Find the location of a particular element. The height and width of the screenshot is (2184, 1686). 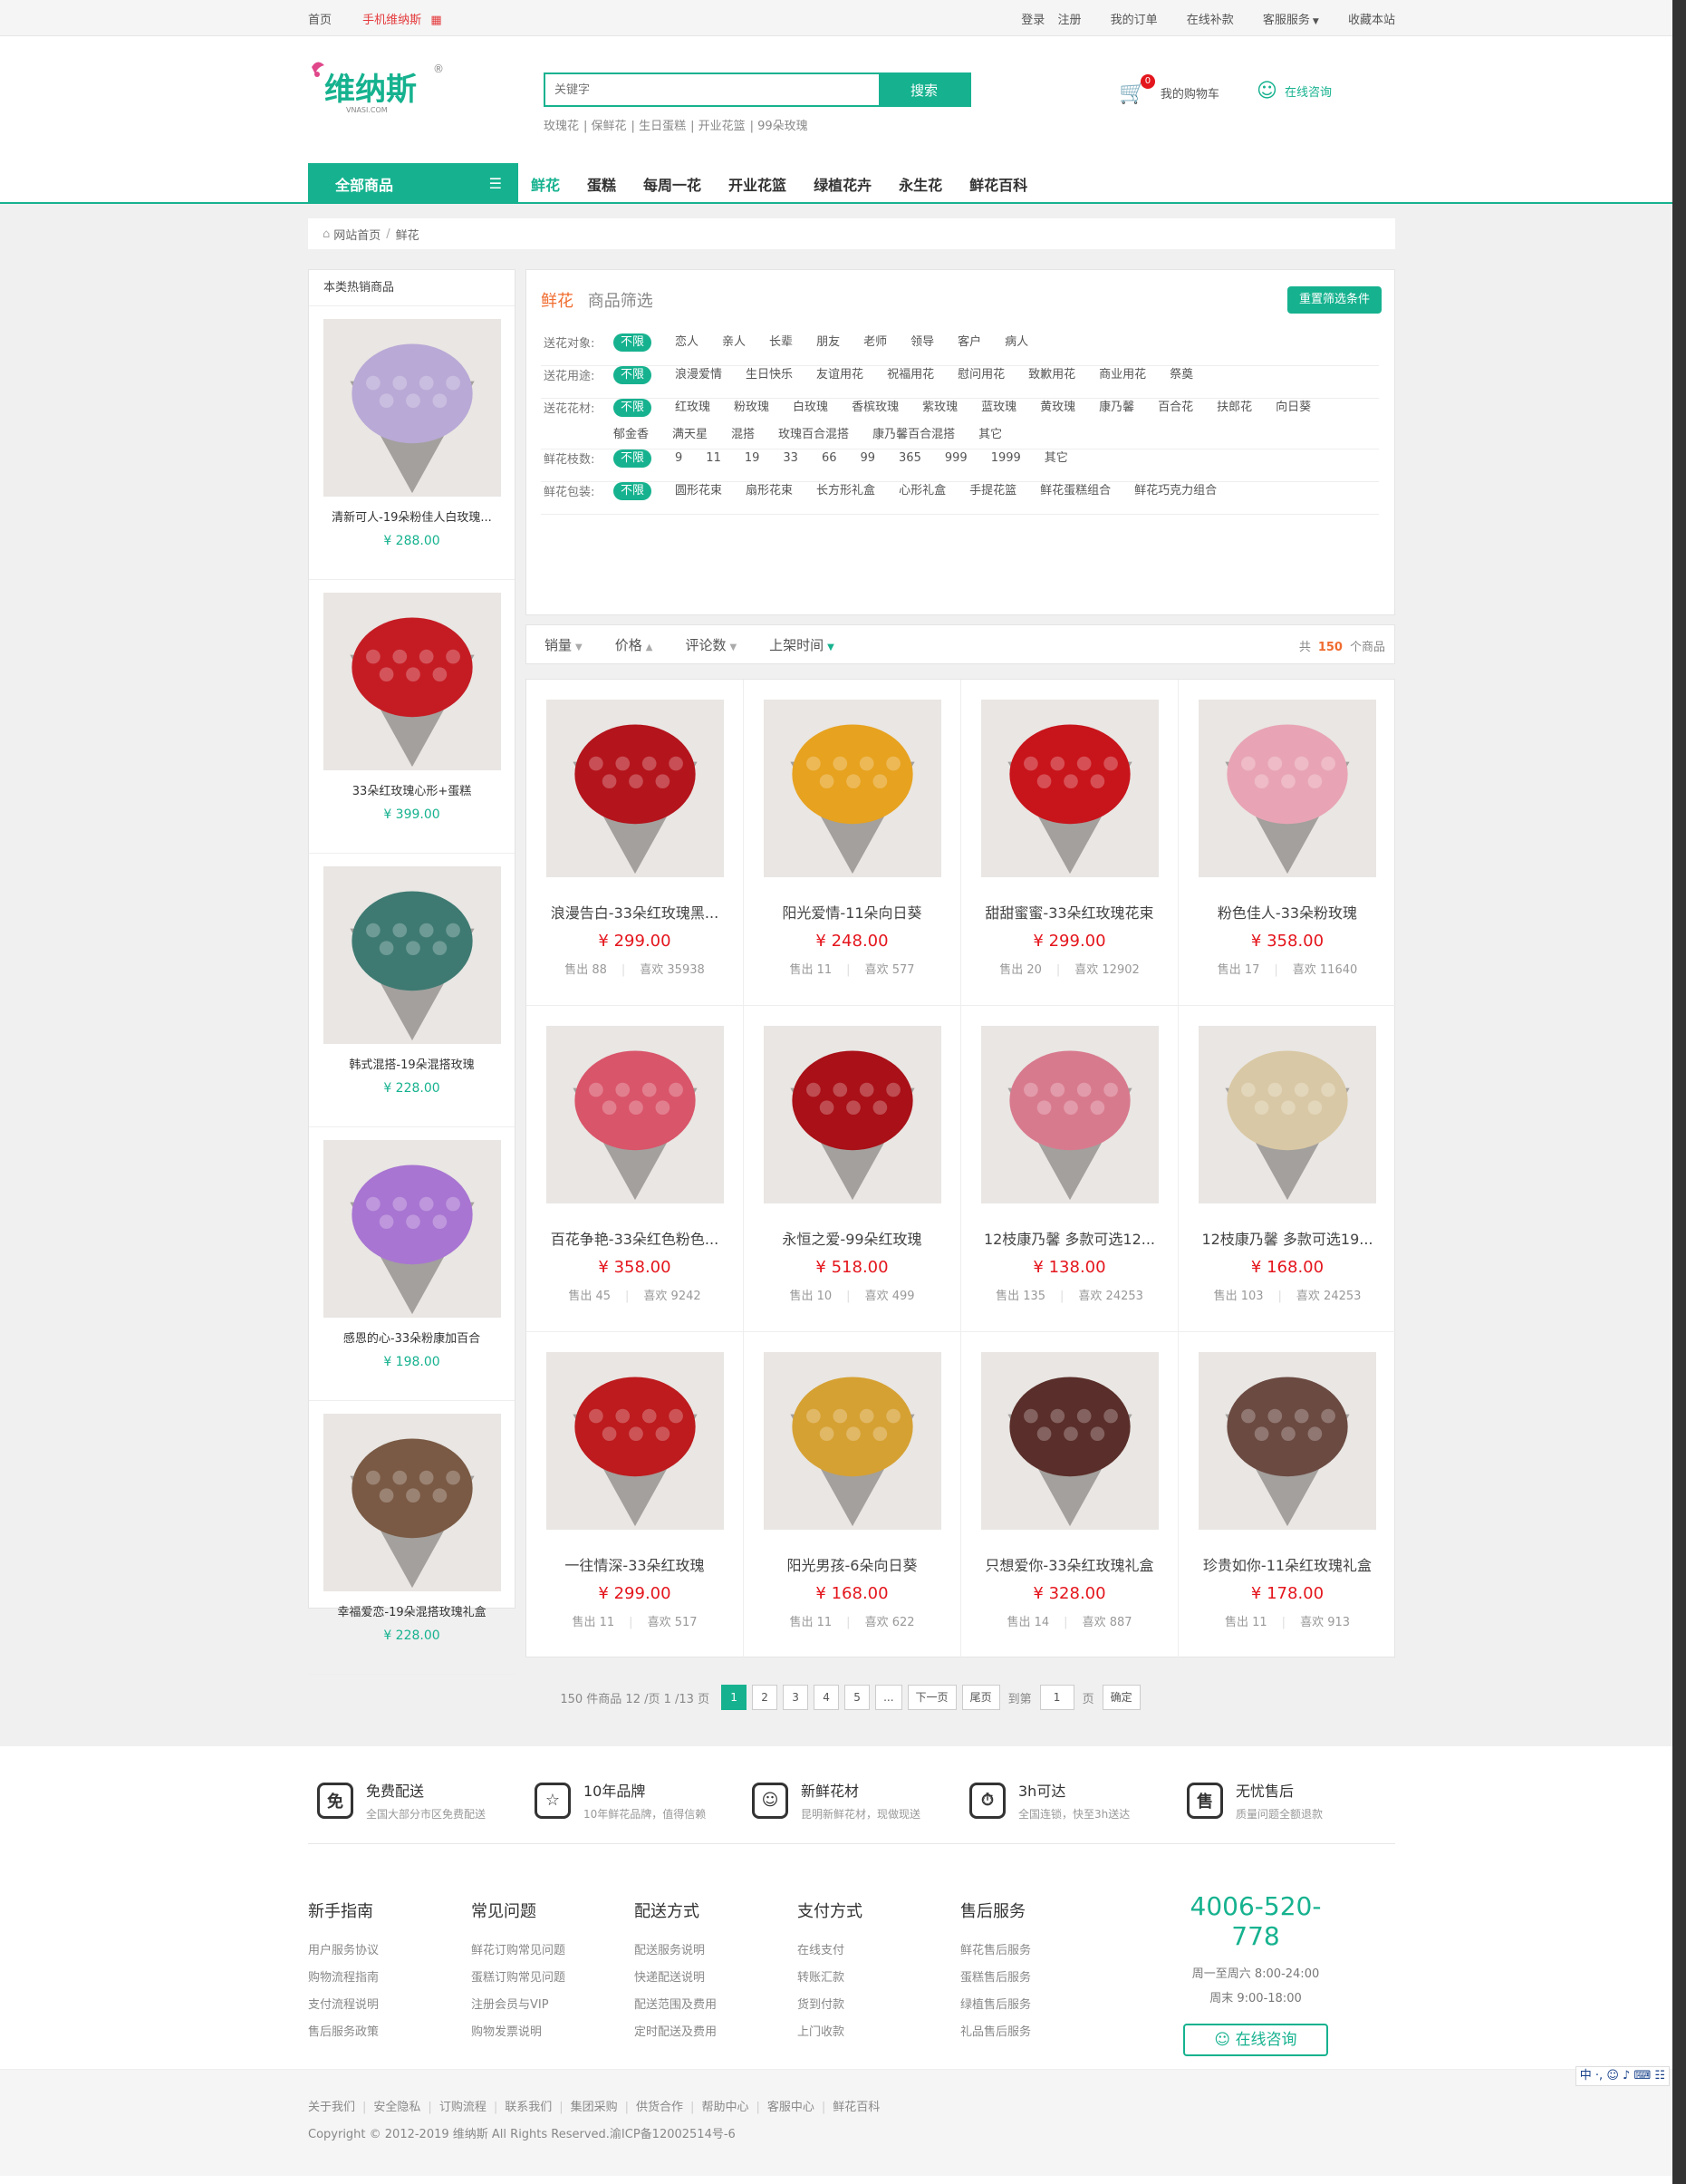

page-button: 5 is located at coordinates (857, 1698).